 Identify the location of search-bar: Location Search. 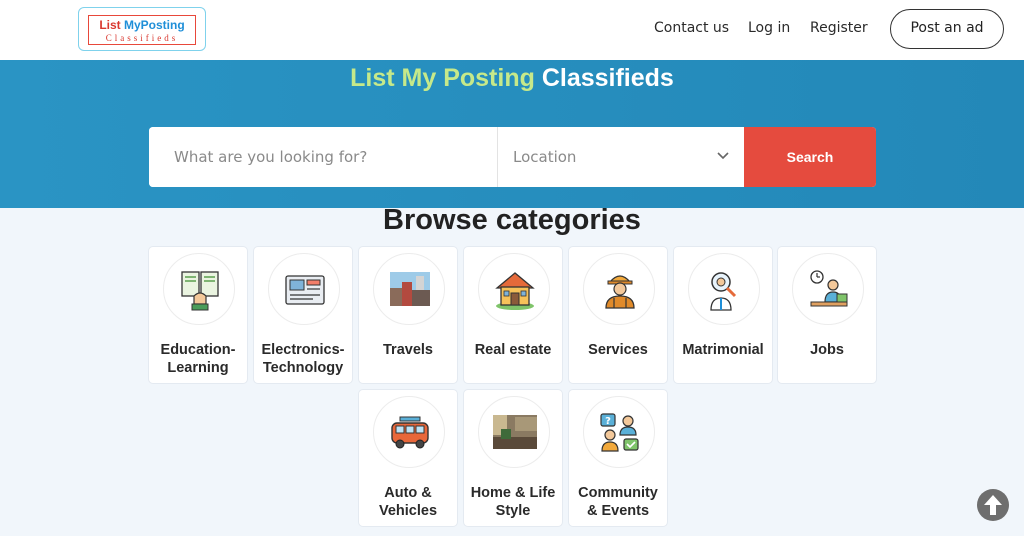
(512, 157).